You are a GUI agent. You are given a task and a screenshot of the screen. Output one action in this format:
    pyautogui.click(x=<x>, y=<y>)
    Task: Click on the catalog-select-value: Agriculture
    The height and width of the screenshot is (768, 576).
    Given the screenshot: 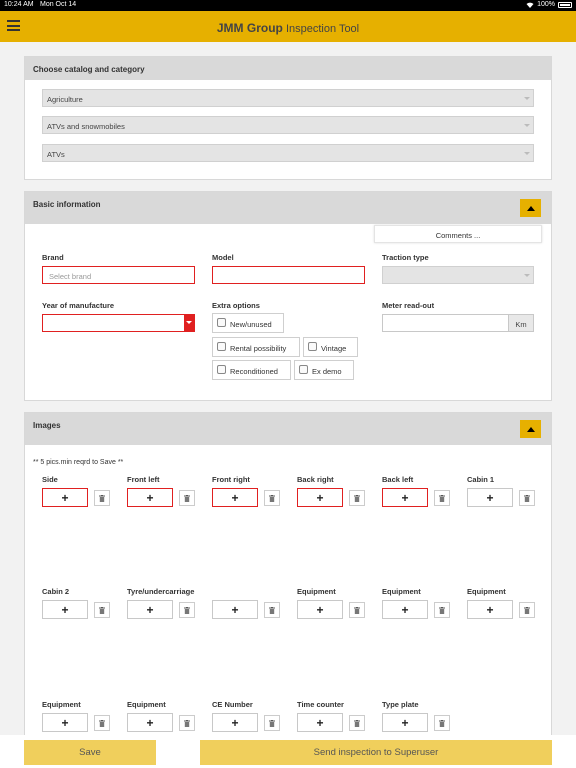 What is the action you would take?
    pyautogui.click(x=65, y=99)
    